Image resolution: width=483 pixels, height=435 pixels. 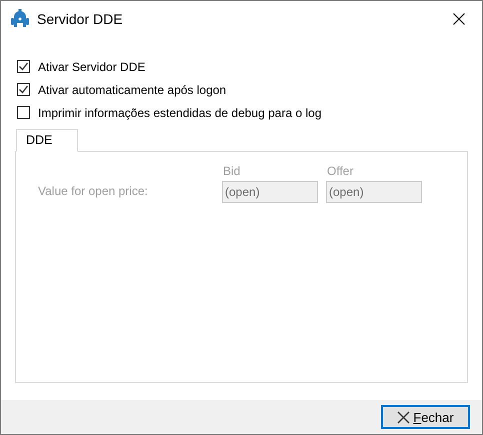 I want to click on field-label: Value for open price:, so click(x=93, y=191).